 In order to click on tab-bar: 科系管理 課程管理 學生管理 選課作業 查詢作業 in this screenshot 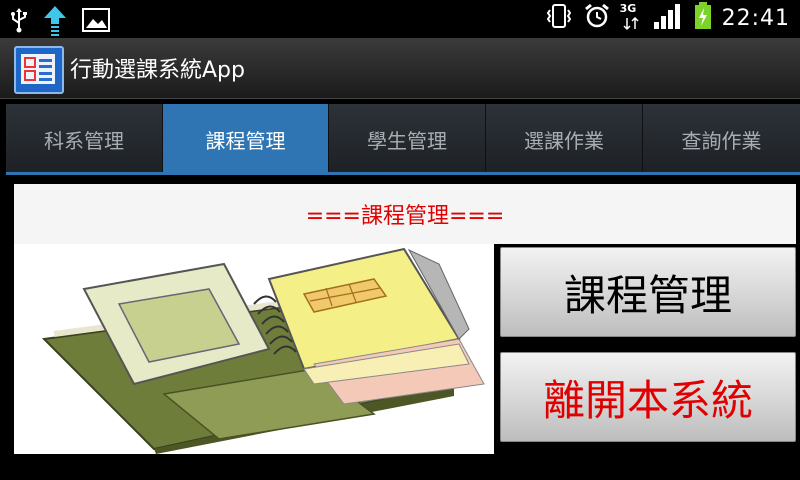, I will do `click(403, 139)`.